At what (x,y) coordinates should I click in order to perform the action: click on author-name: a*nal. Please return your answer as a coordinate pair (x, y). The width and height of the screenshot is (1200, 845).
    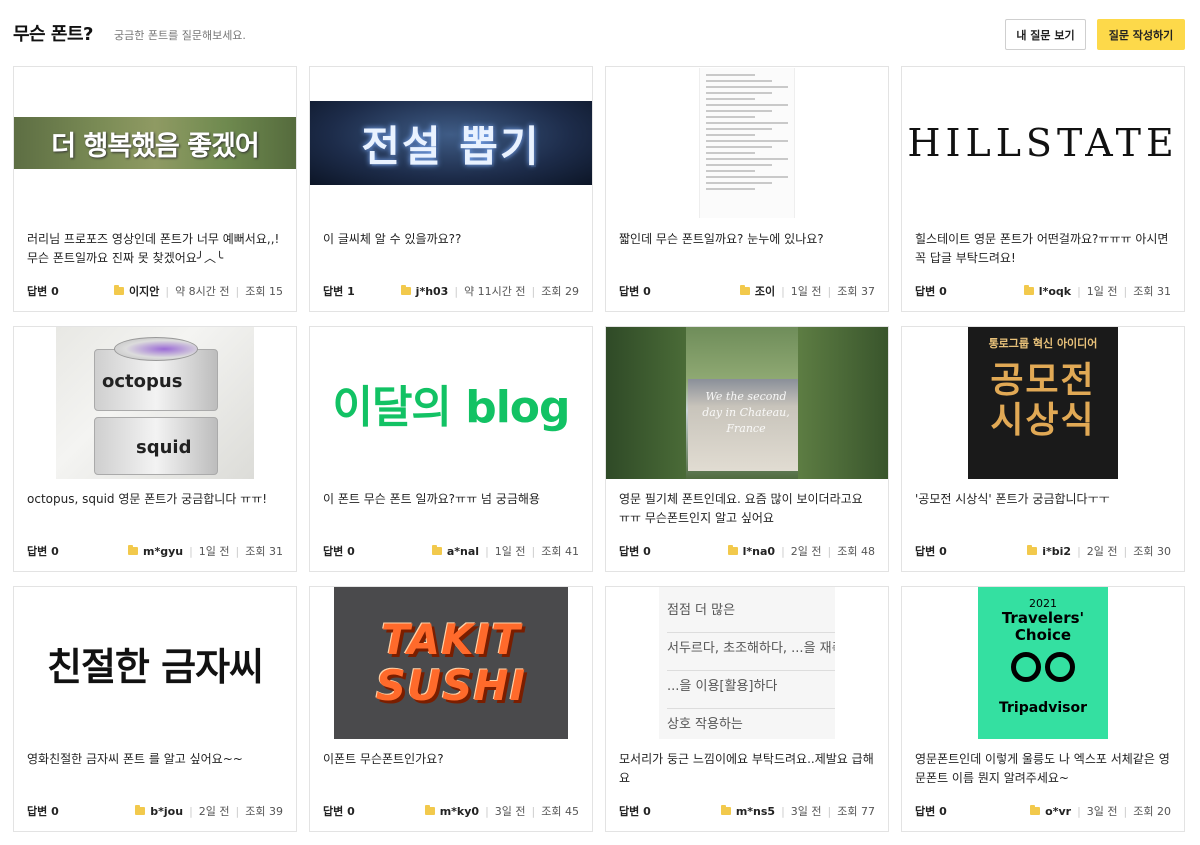
    Looking at the image, I should click on (463, 551).